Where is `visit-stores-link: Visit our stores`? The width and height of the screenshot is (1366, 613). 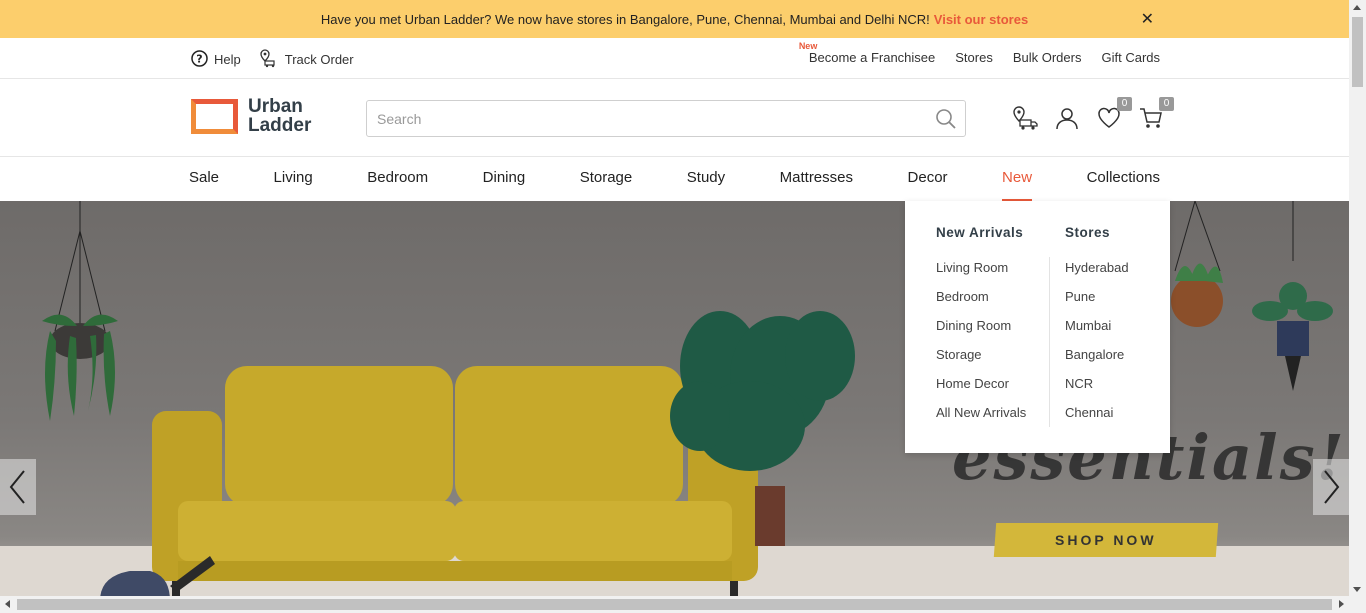 visit-stores-link: Visit our stores is located at coordinates (981, 19).